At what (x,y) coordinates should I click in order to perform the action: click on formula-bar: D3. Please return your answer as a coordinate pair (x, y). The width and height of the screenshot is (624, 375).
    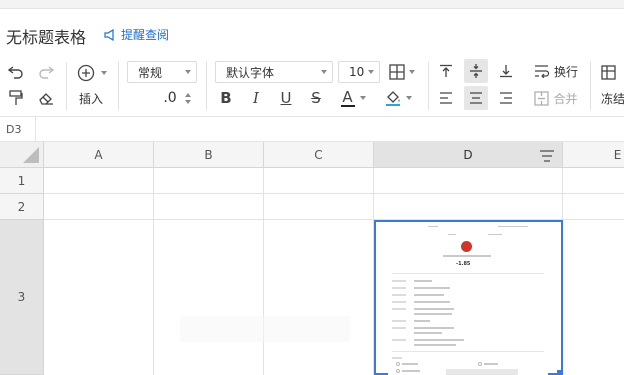
    Looking at the image, I should click on (312, 129).